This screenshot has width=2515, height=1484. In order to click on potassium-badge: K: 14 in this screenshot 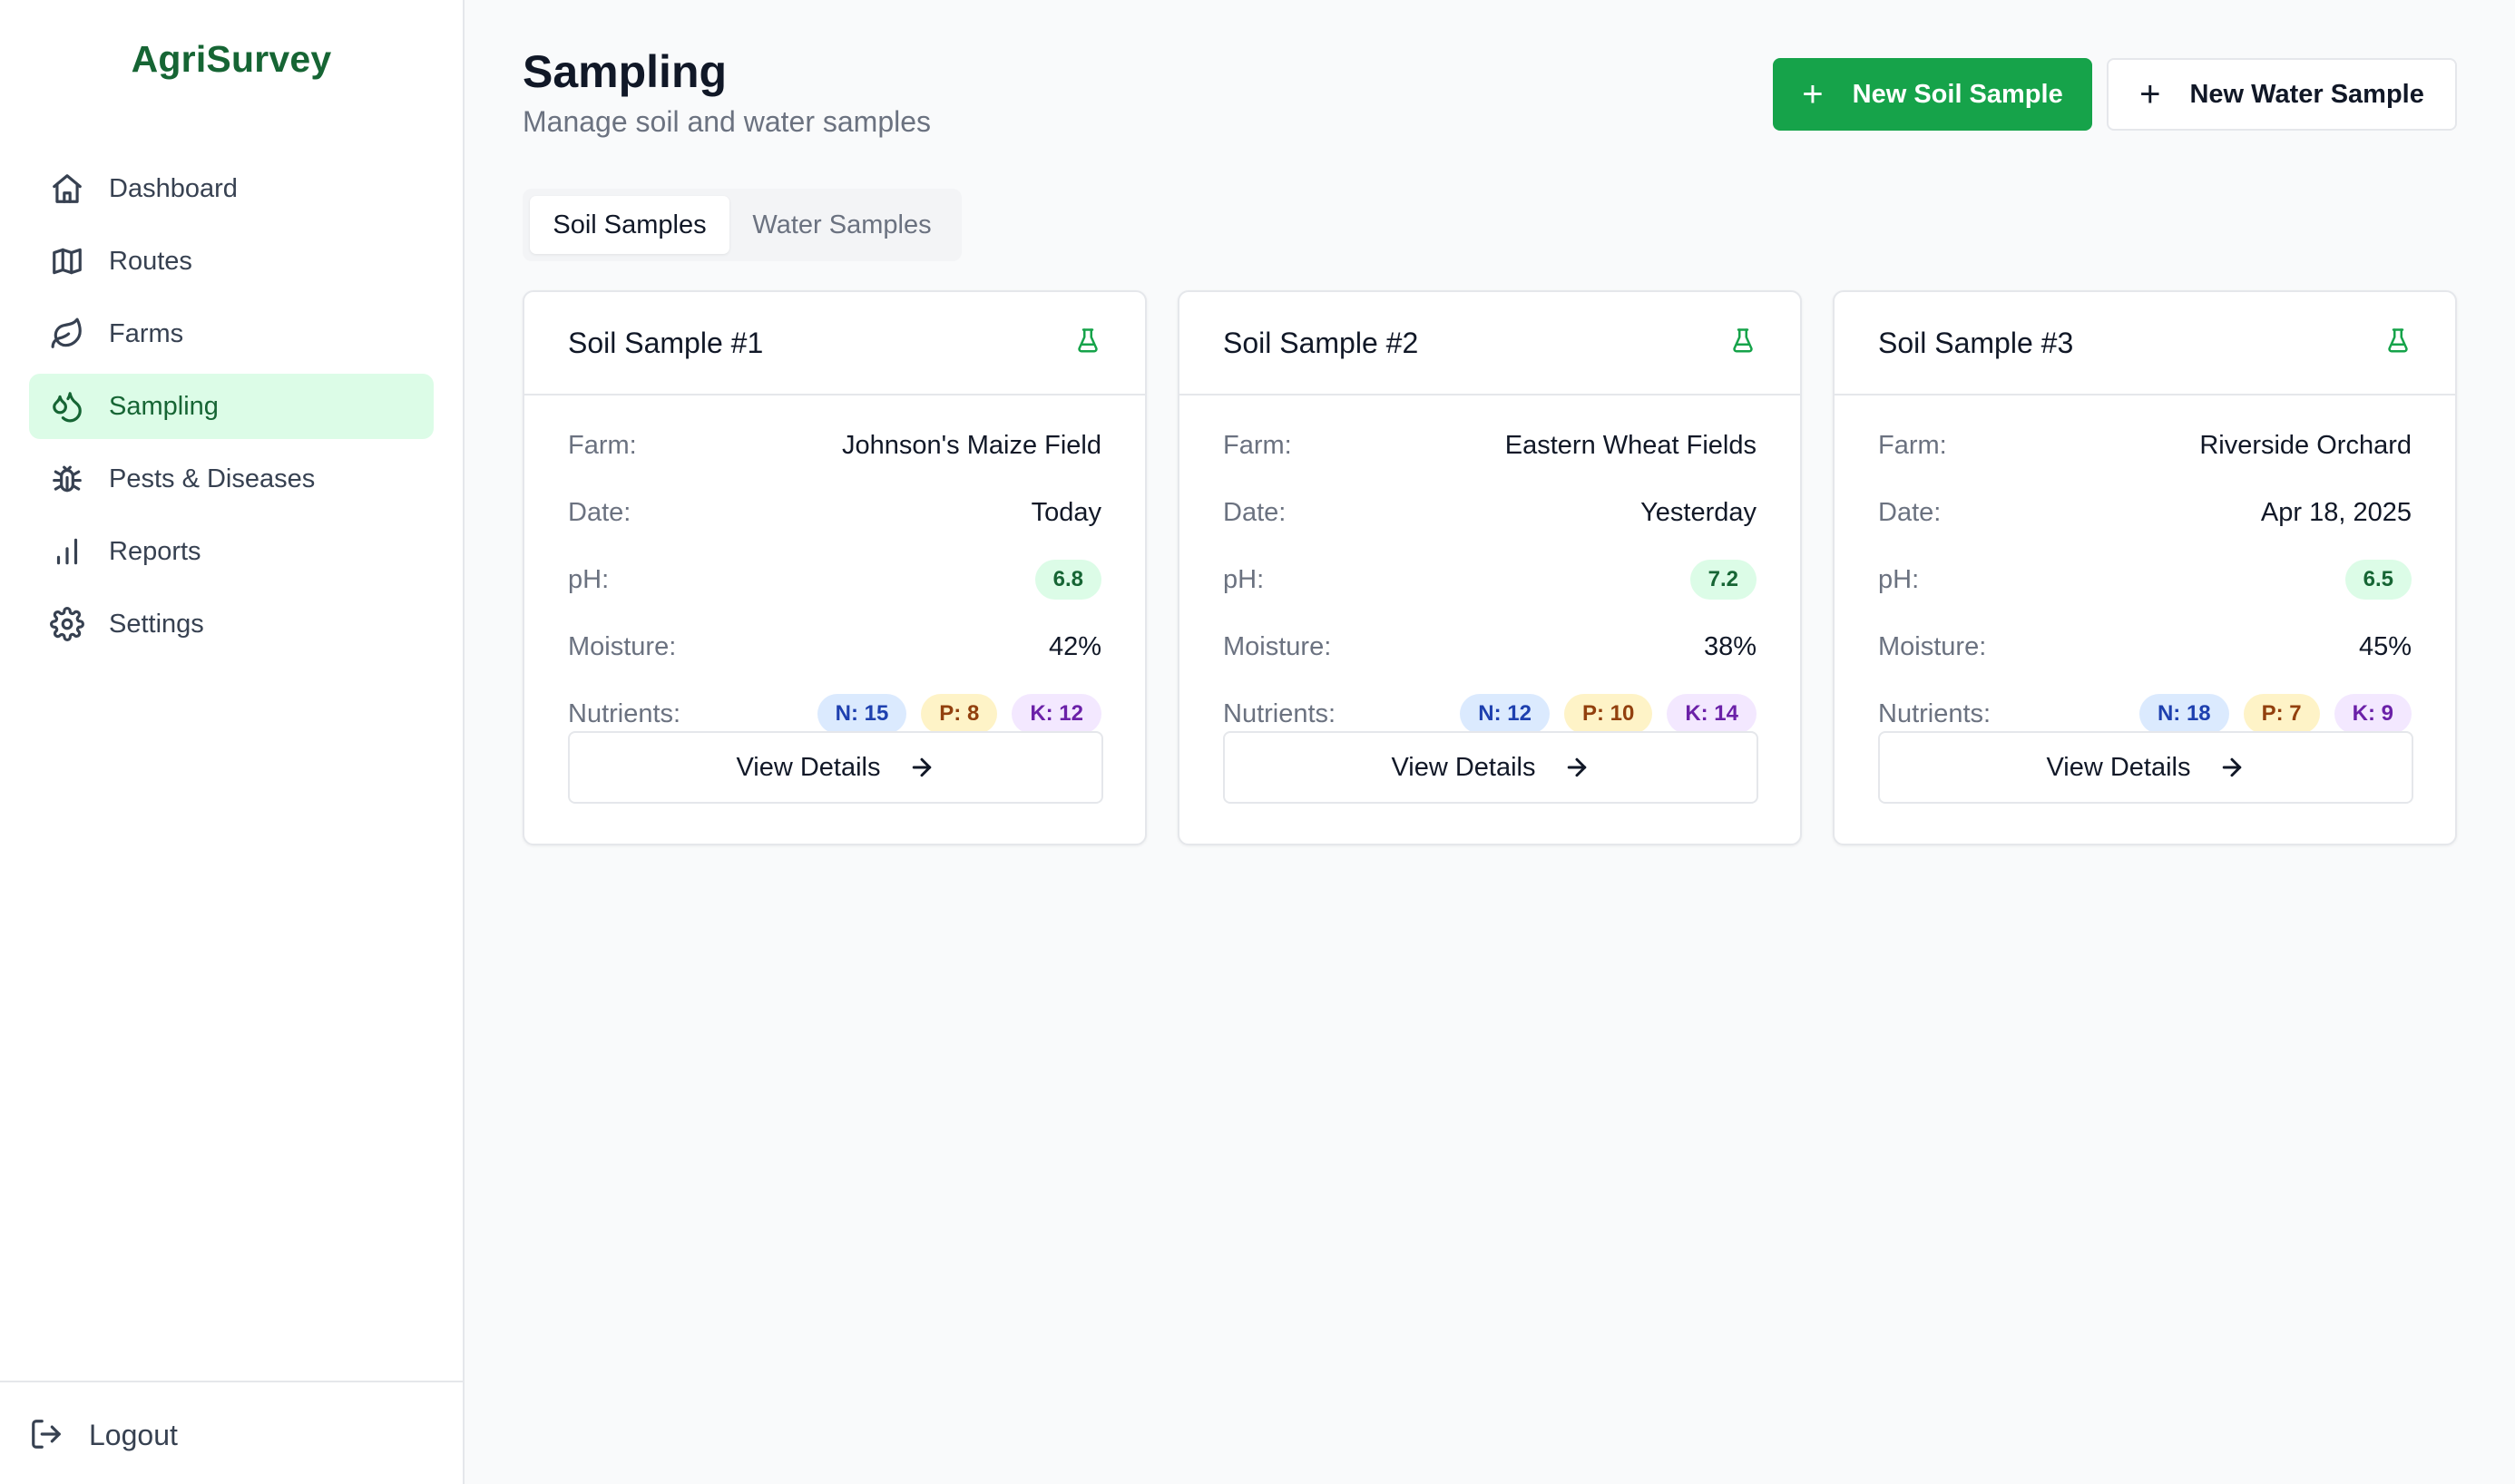, I will do `click(1712, 714)`.